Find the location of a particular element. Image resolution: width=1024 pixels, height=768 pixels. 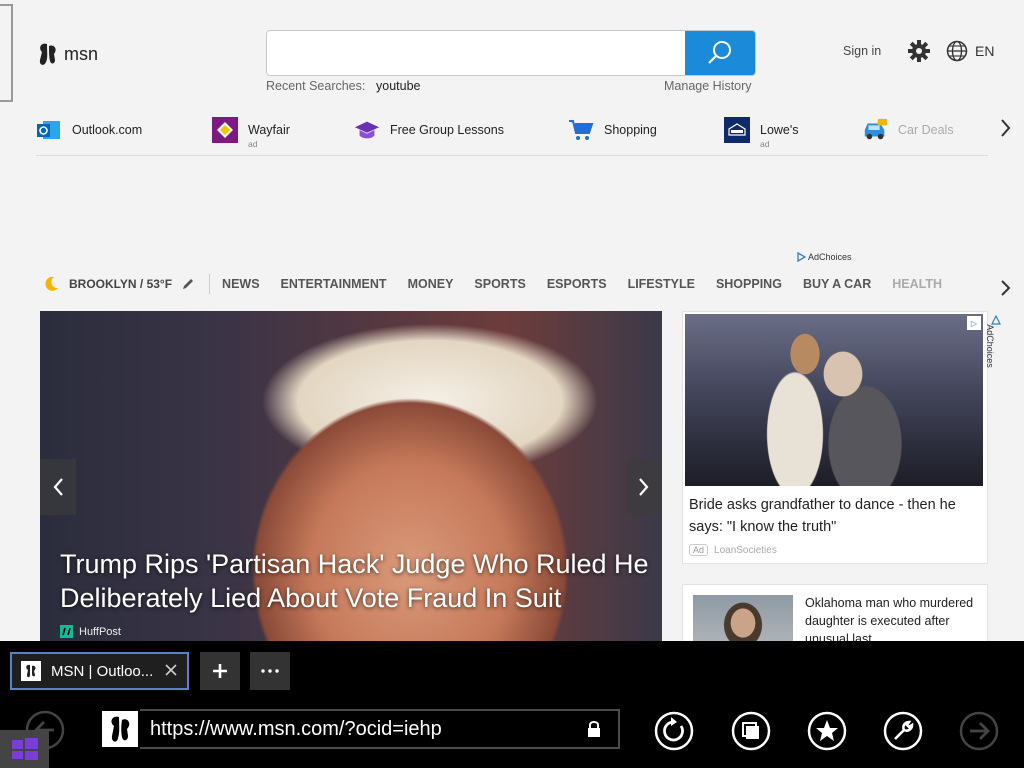

category-shopping: SHOPPING is located at coordinates (749, 284).